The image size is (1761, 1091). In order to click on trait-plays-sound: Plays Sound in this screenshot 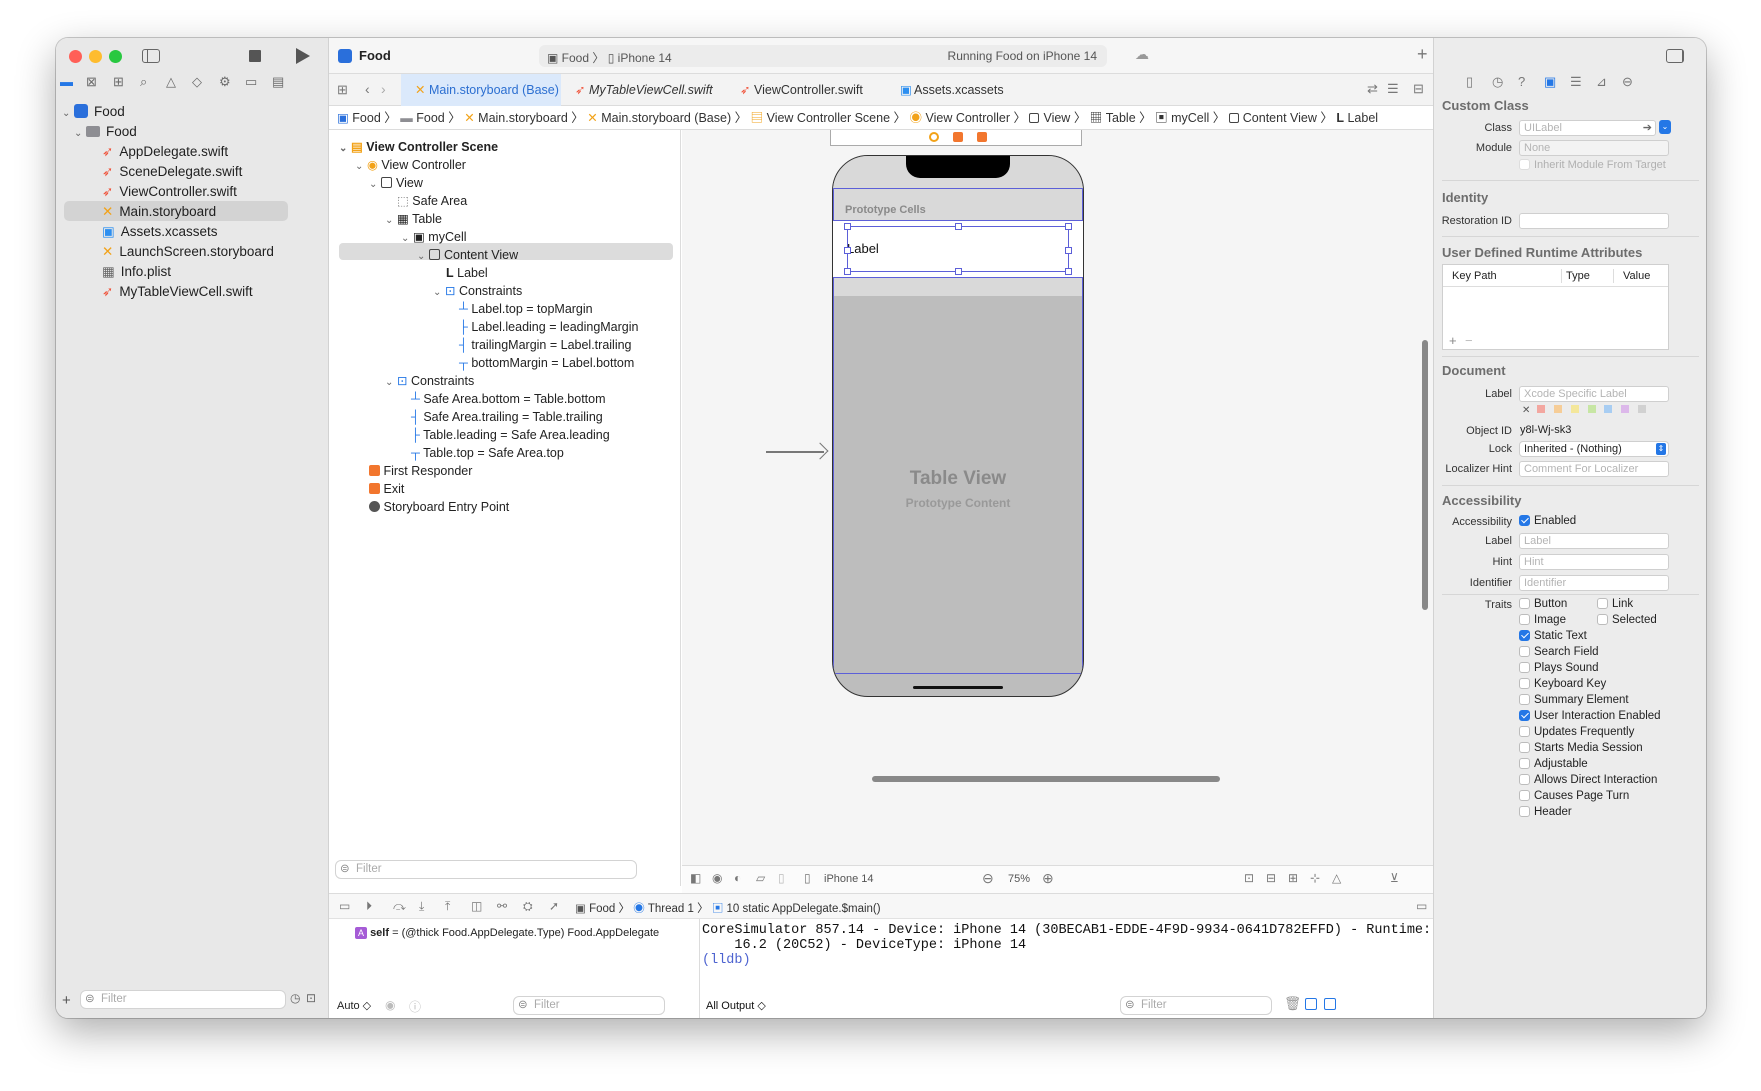, I will do `click(1559, 668)`.